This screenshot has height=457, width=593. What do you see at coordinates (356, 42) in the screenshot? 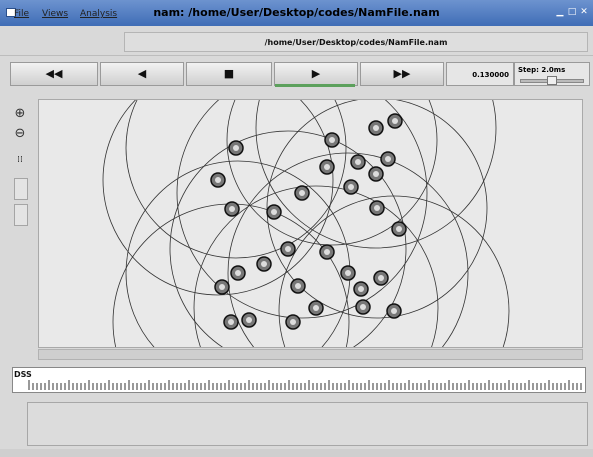
I see `file-path-display: /home/User/Desktop/codes/NamFile.nam` at bounding box center [356, 42].